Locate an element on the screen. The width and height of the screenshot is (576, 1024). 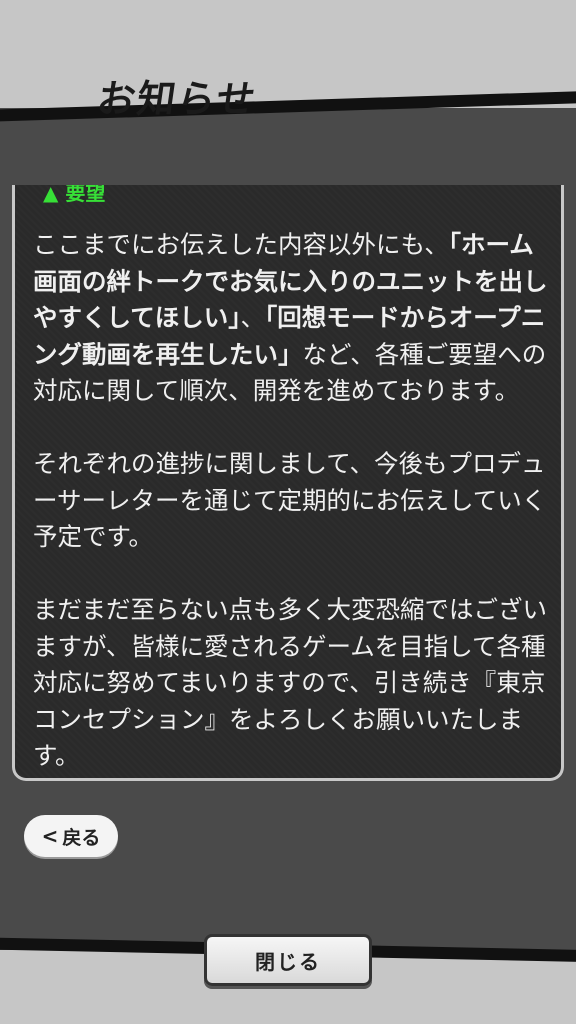
para1-text-a: ここまでにお伝えした内容以外にも、 is located at coordinates (241, 244).